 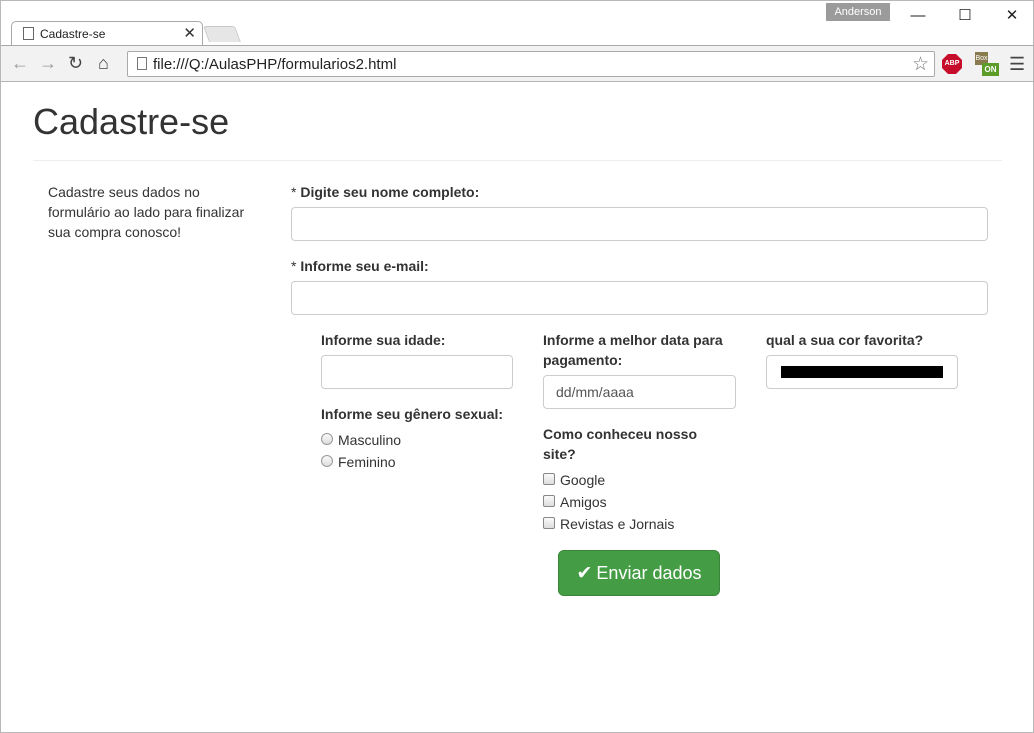 What do you see at coordinates (595, 392) in the screenshot?
I see `date-placeholder: dd/mm/aaaa` at bounding box center [595, 392].